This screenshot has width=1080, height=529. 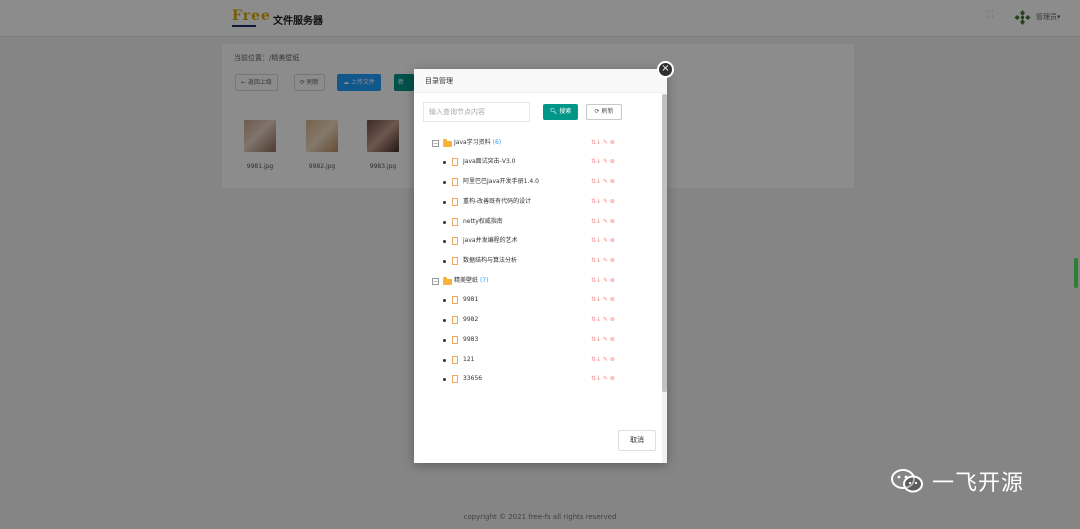 What do you see at coordinates (470, 340) in the screenshot?
I see `tree-file: 9983` at bounding box center [470, 340].